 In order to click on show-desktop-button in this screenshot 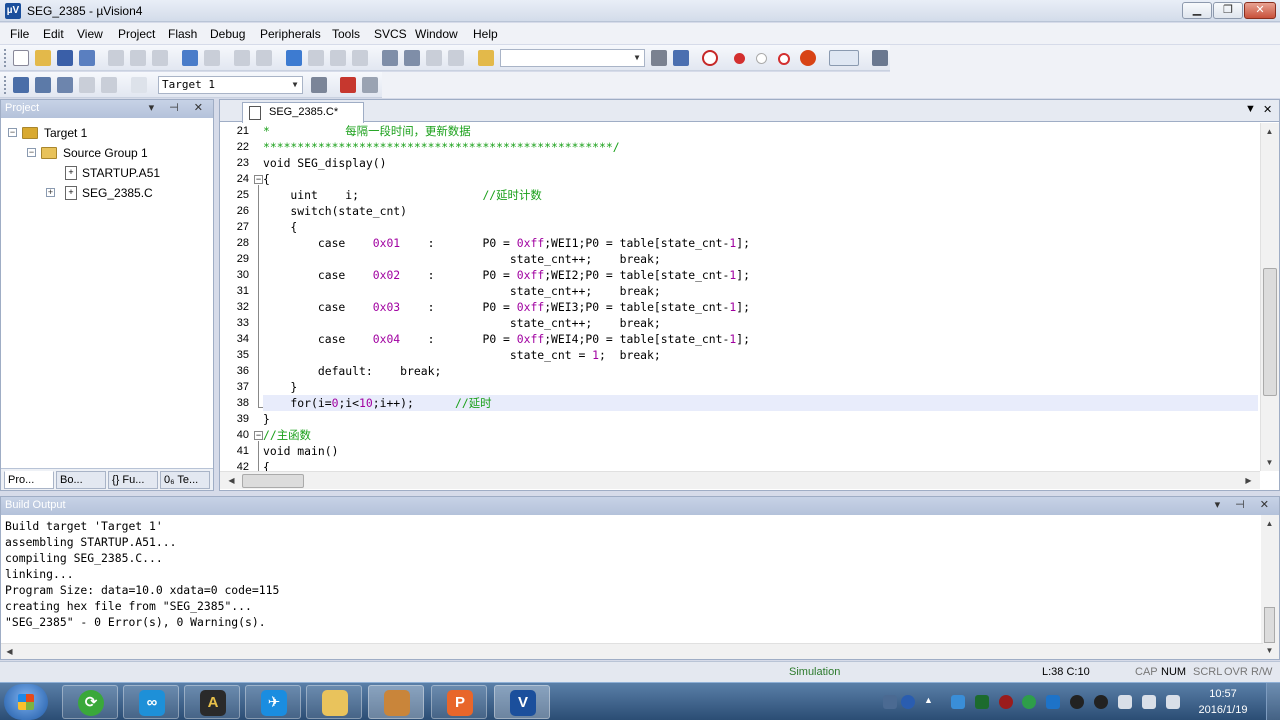, I will do `click(1273, 701)`.